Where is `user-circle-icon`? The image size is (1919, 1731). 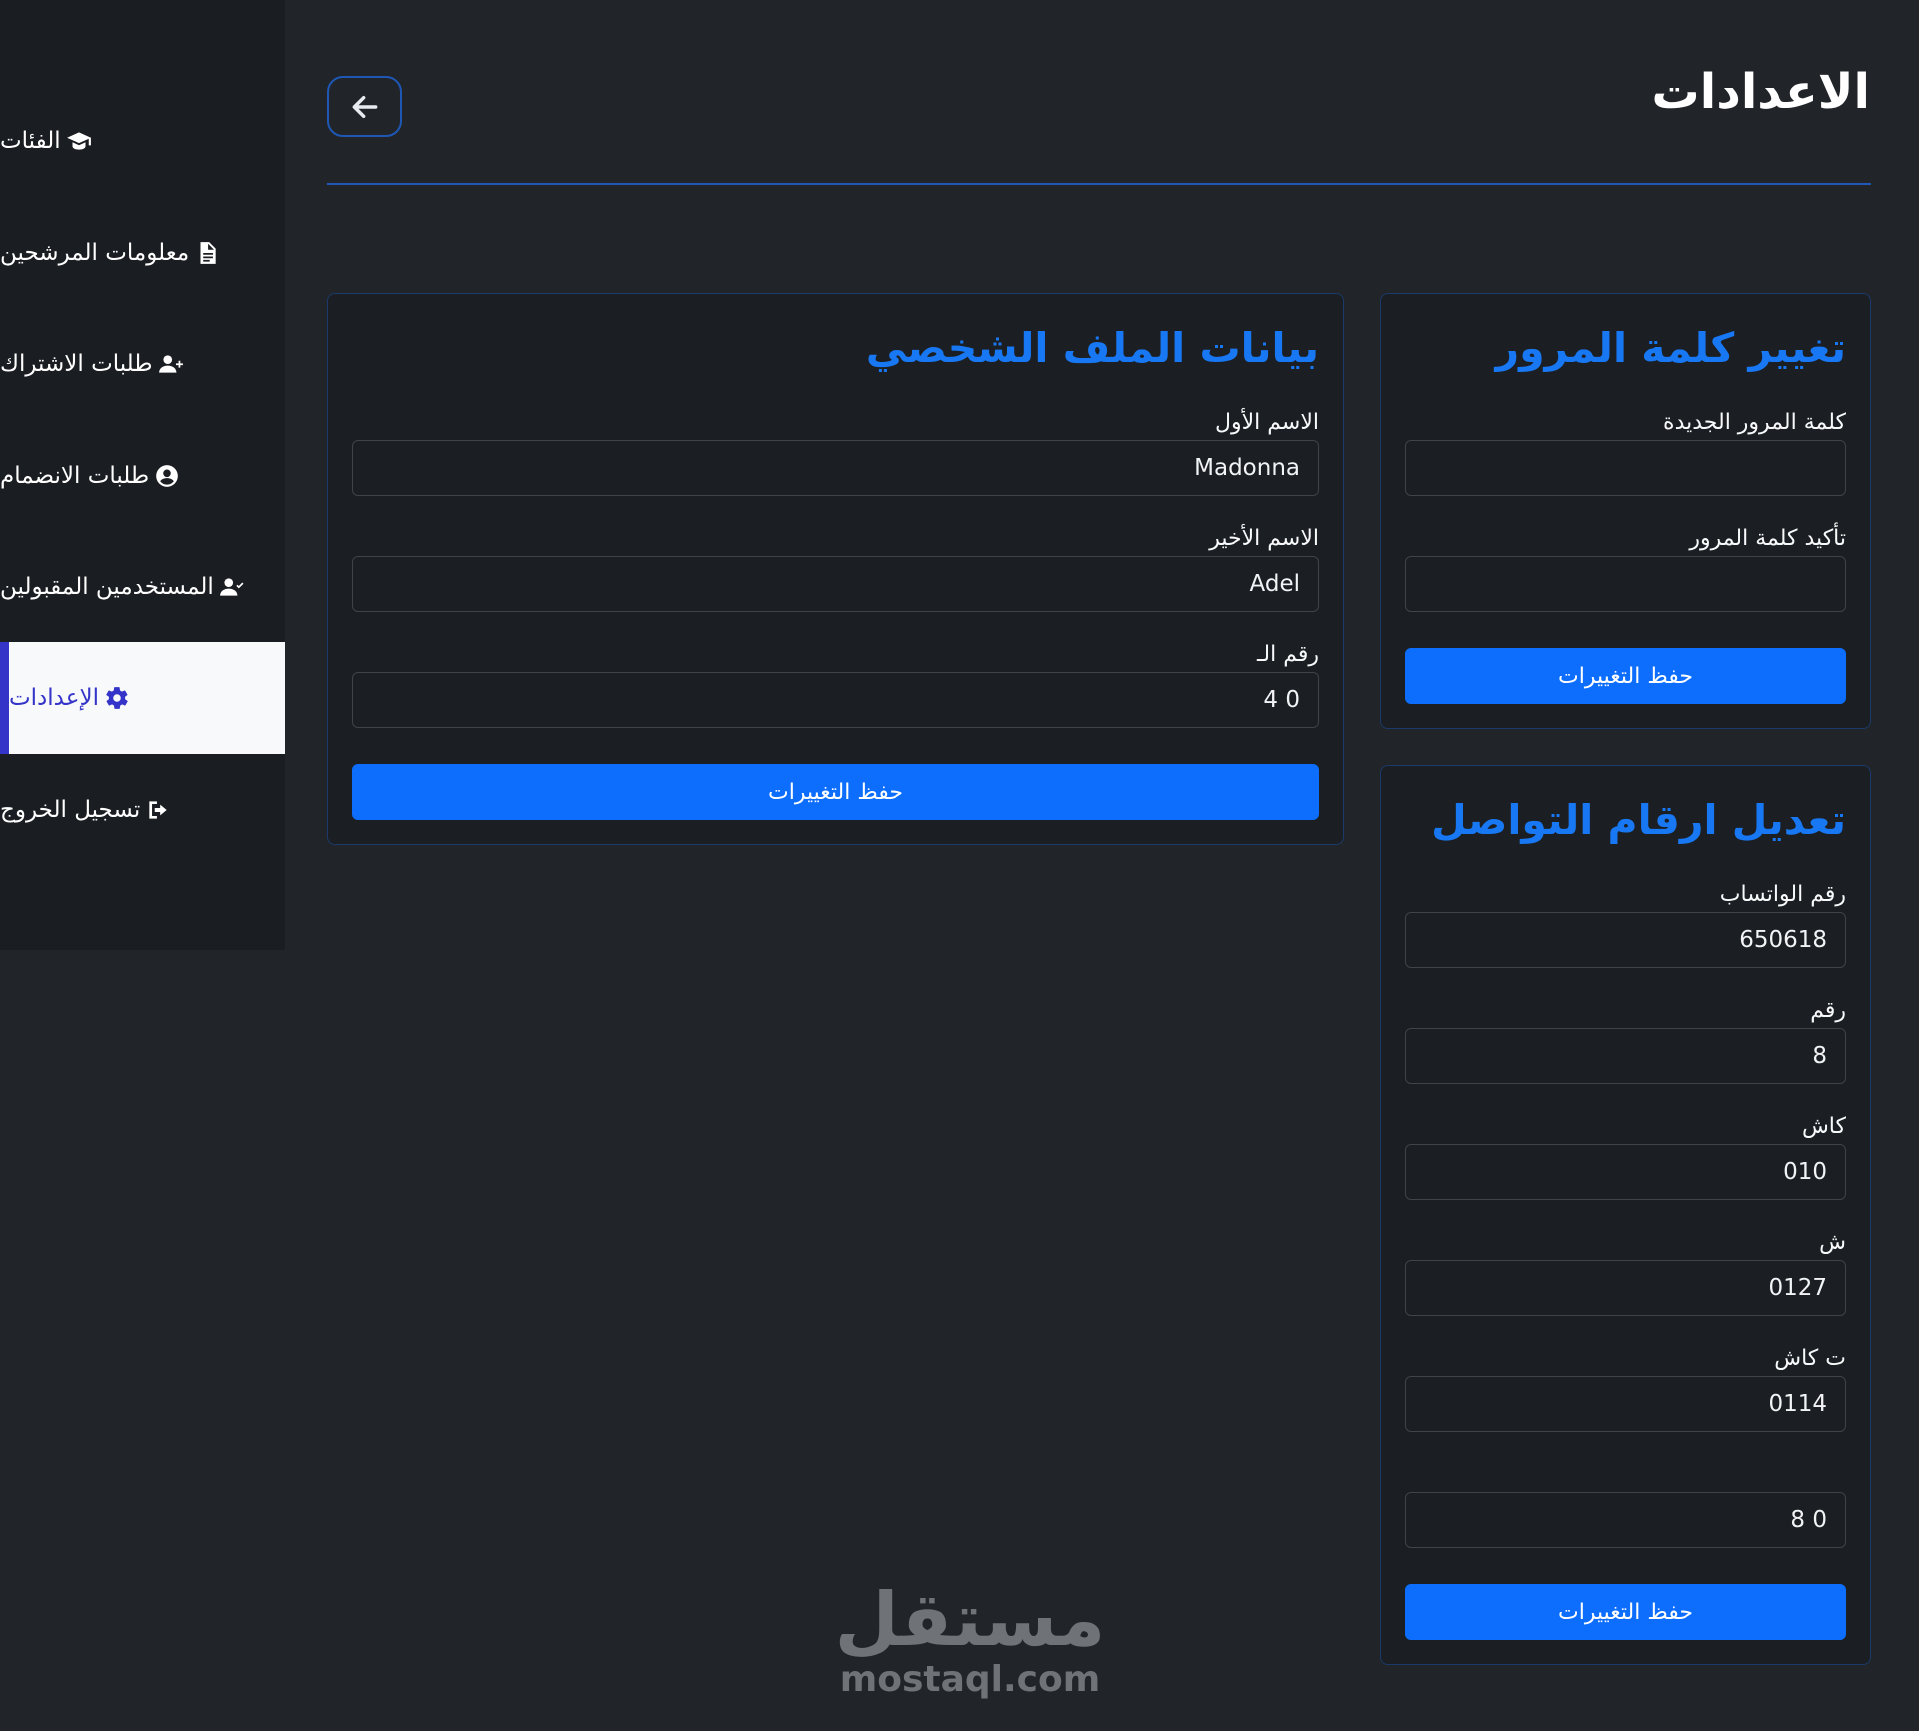 user-circle-icon is located at coordinates (167, 476).